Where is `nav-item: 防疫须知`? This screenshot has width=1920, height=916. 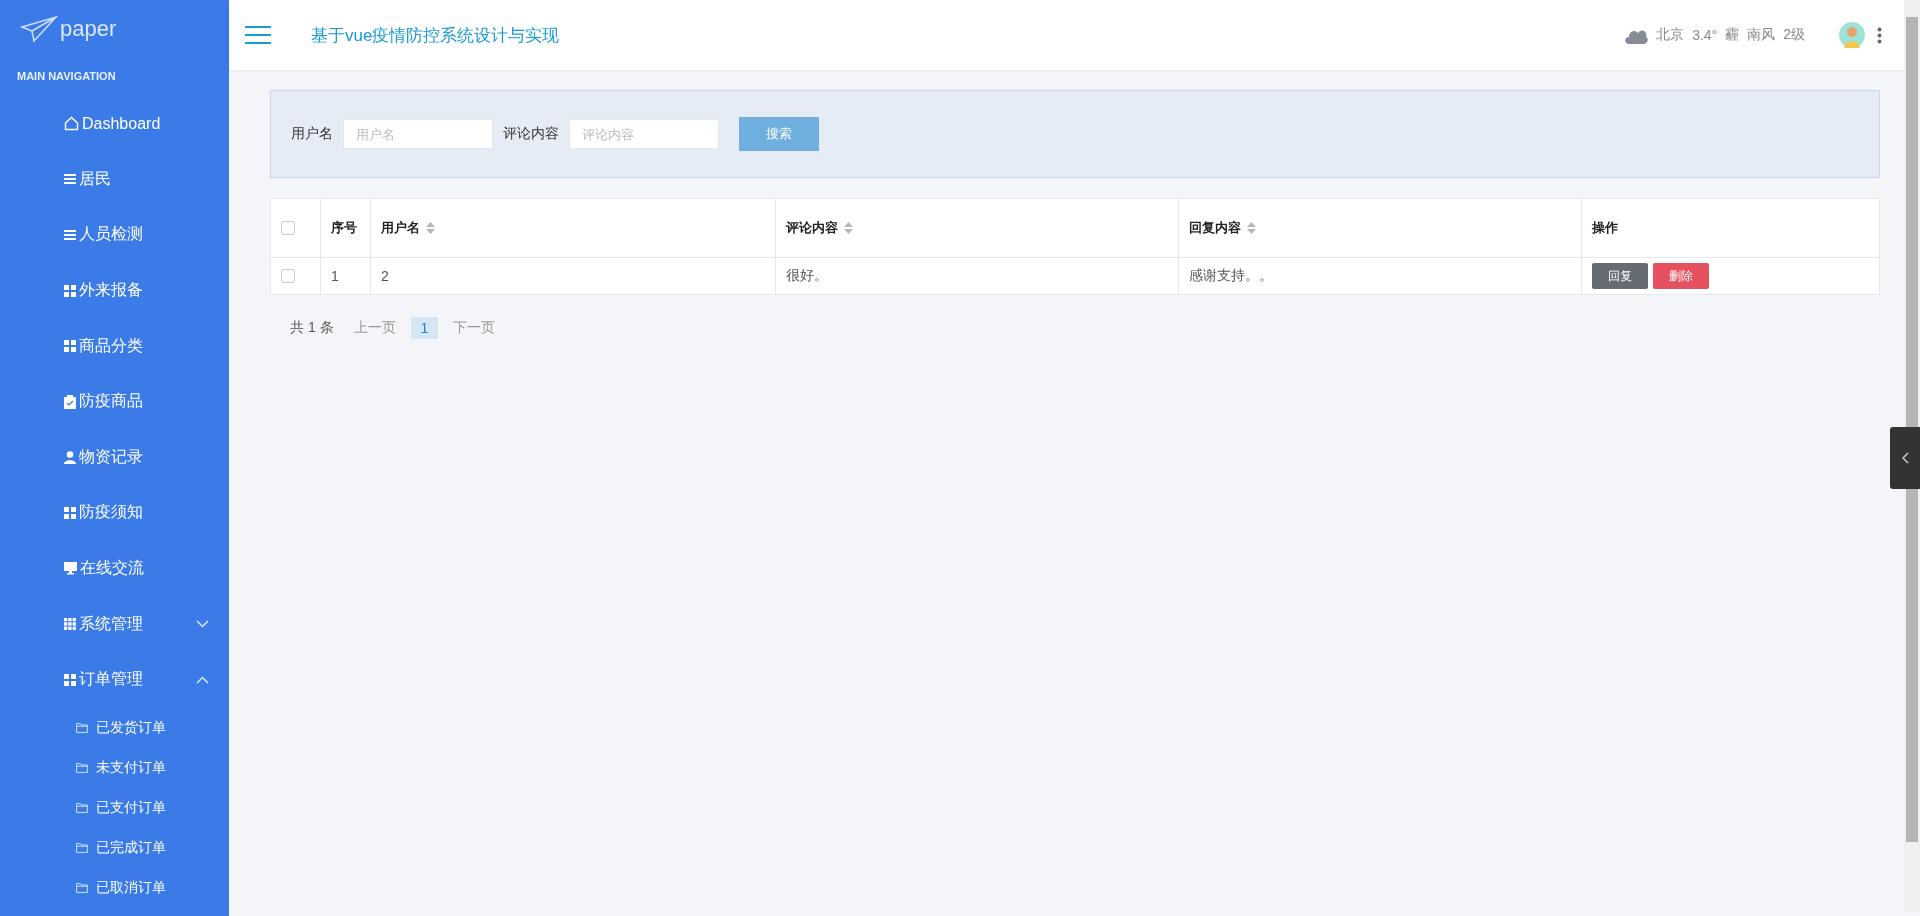 nav-item: 防疫须知 is located at coordinates (114, 513).